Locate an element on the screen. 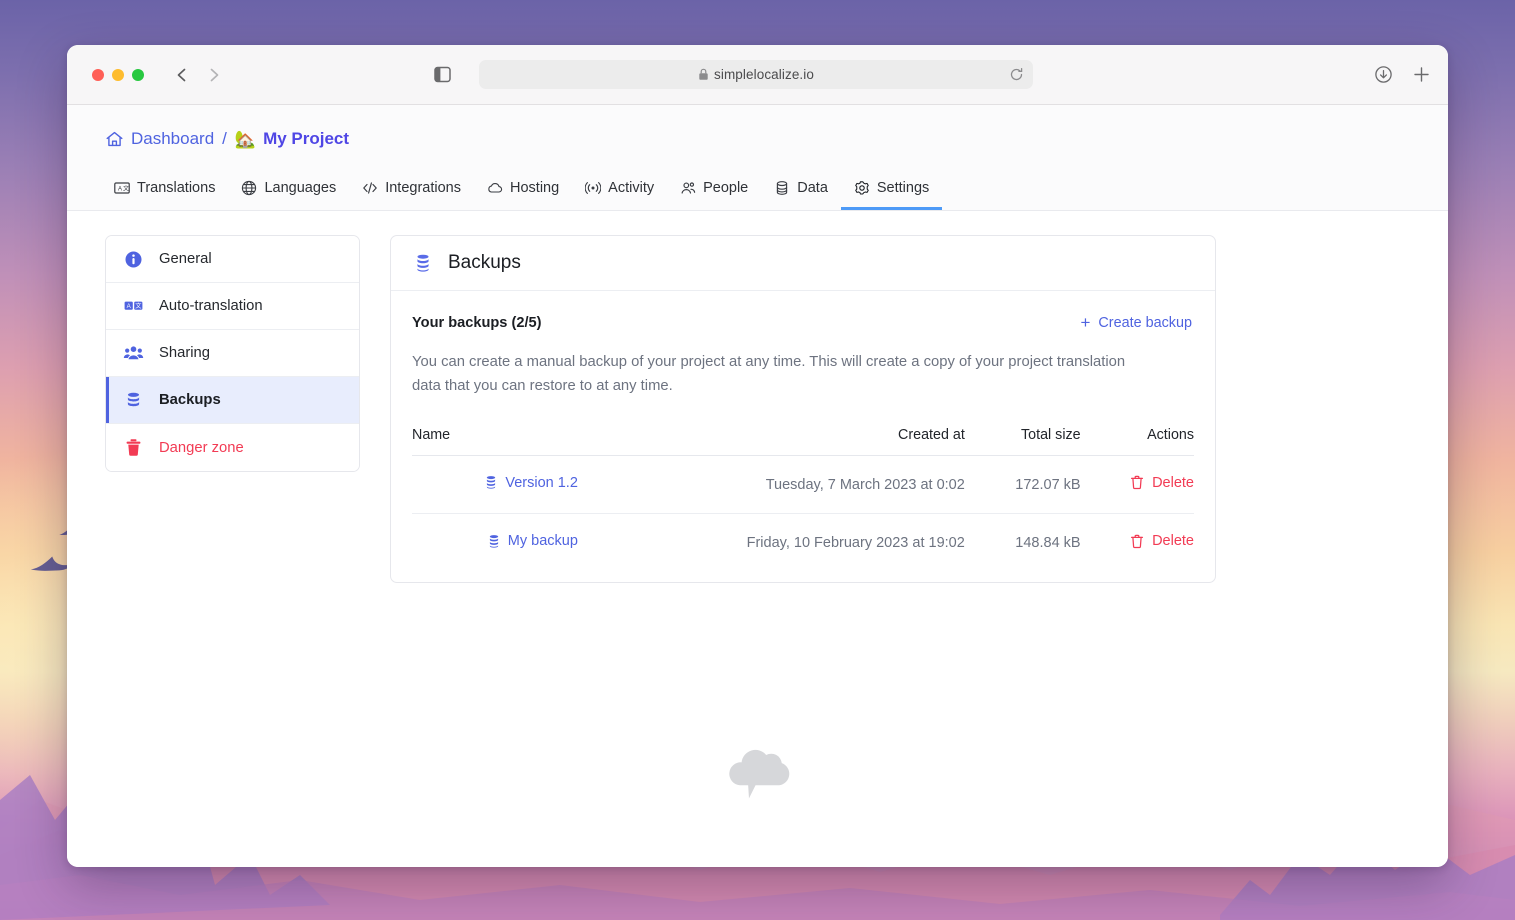 The height and width of the screenshot is (920, 1515). navigation-buttons is located at coordinates (198, 75).